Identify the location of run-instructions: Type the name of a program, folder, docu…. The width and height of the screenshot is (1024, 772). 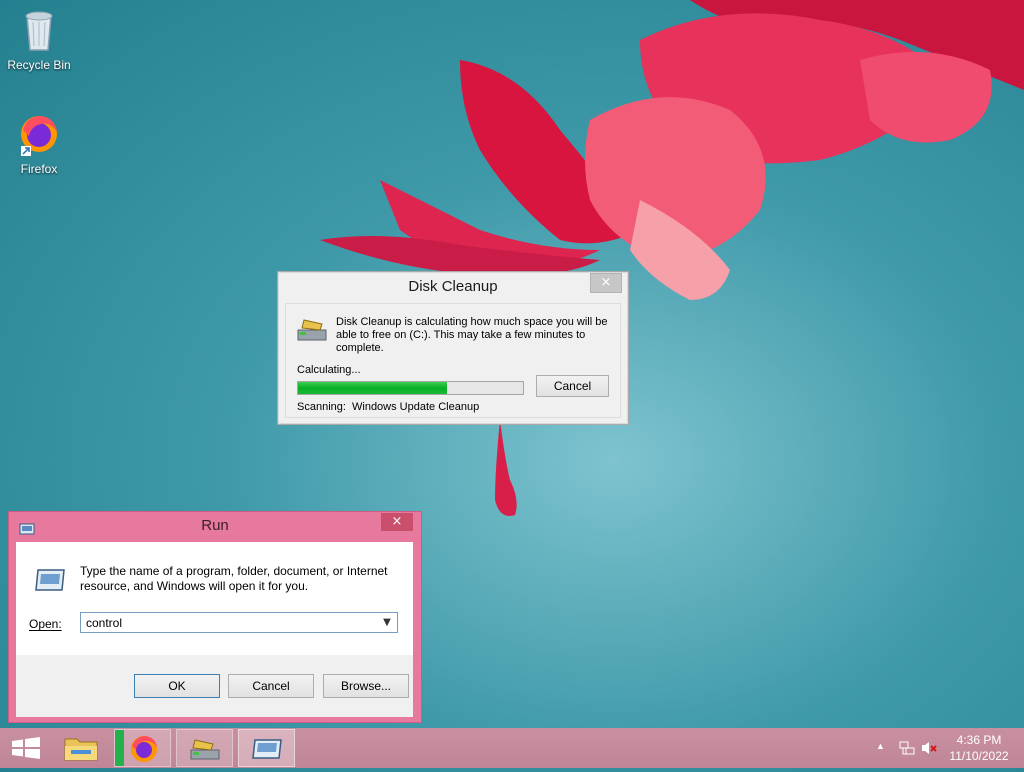
(234, 578).